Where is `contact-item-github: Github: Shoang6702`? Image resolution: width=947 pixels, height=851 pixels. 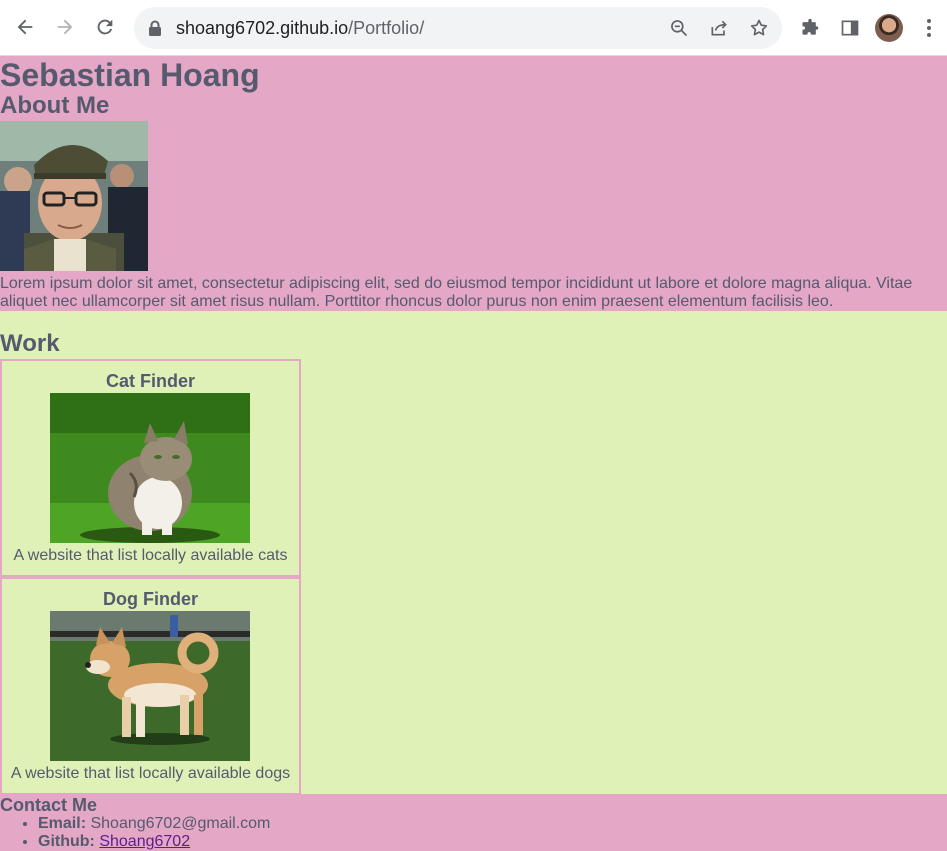 contact-item-github: Github: Shoang6702 is located at coordinates (154, 842).